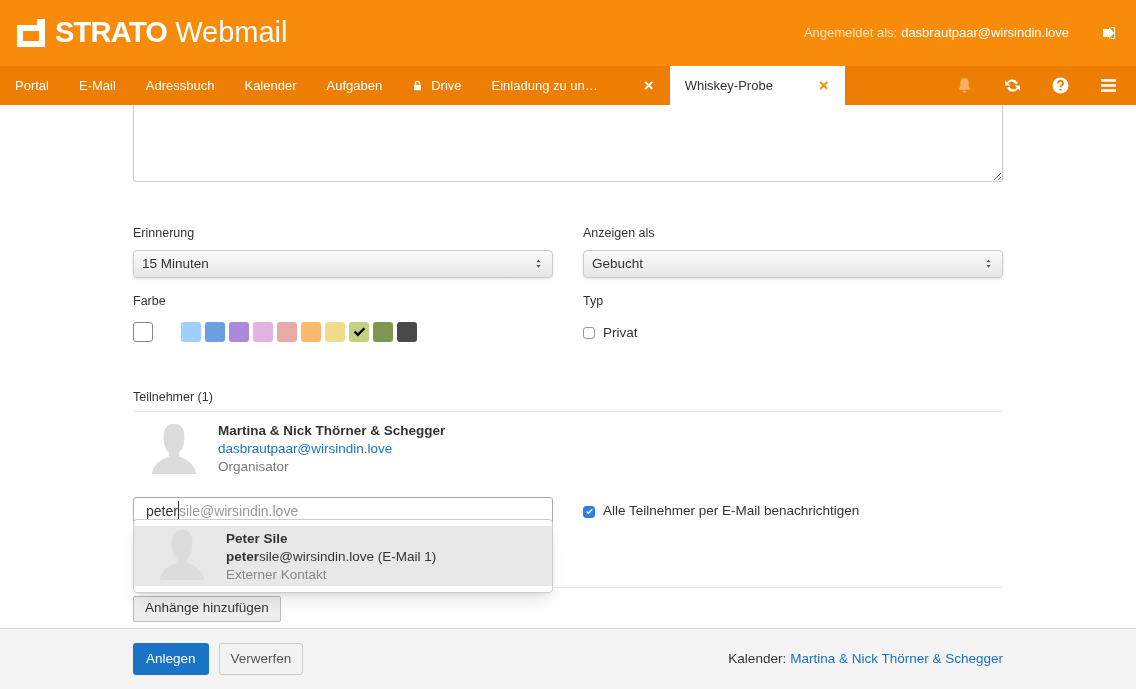 The width and height of the screenshot is (1136, 689). Describe the element at coordinates (1012, 85) in the screenshot. I see `refresh-icon` at that location.